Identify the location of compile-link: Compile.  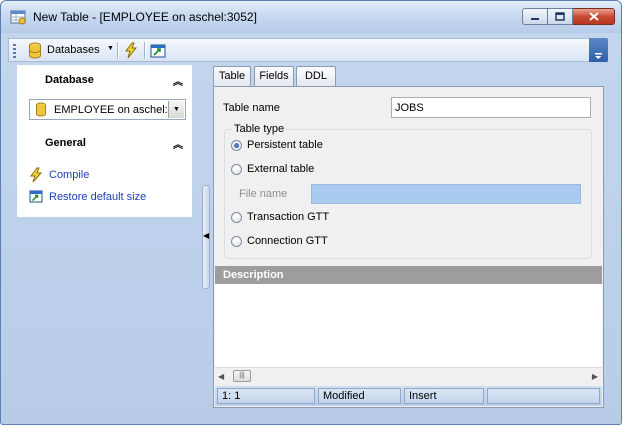
(69, 175).